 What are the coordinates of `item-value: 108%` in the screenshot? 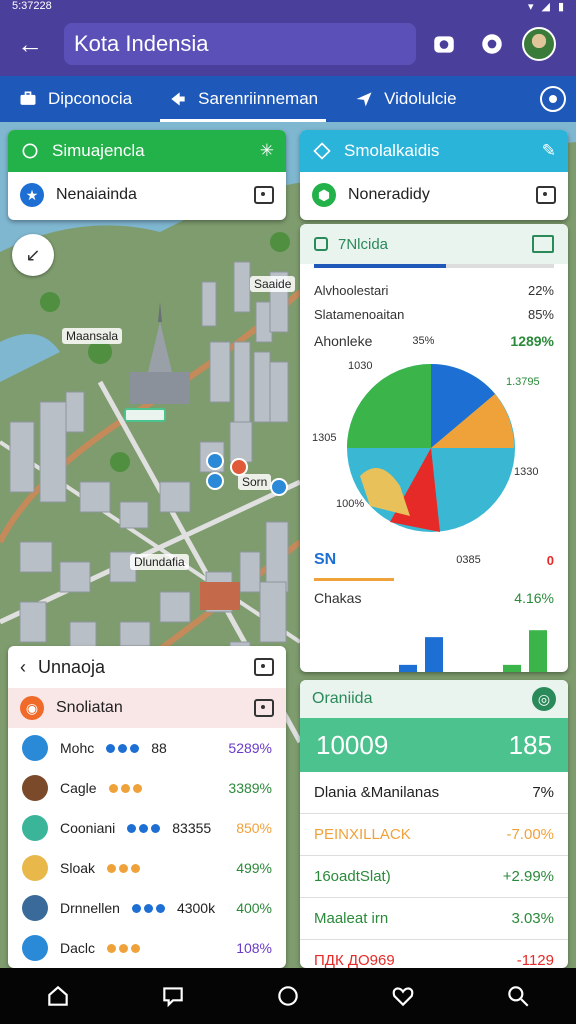 It's located at (254, 948).